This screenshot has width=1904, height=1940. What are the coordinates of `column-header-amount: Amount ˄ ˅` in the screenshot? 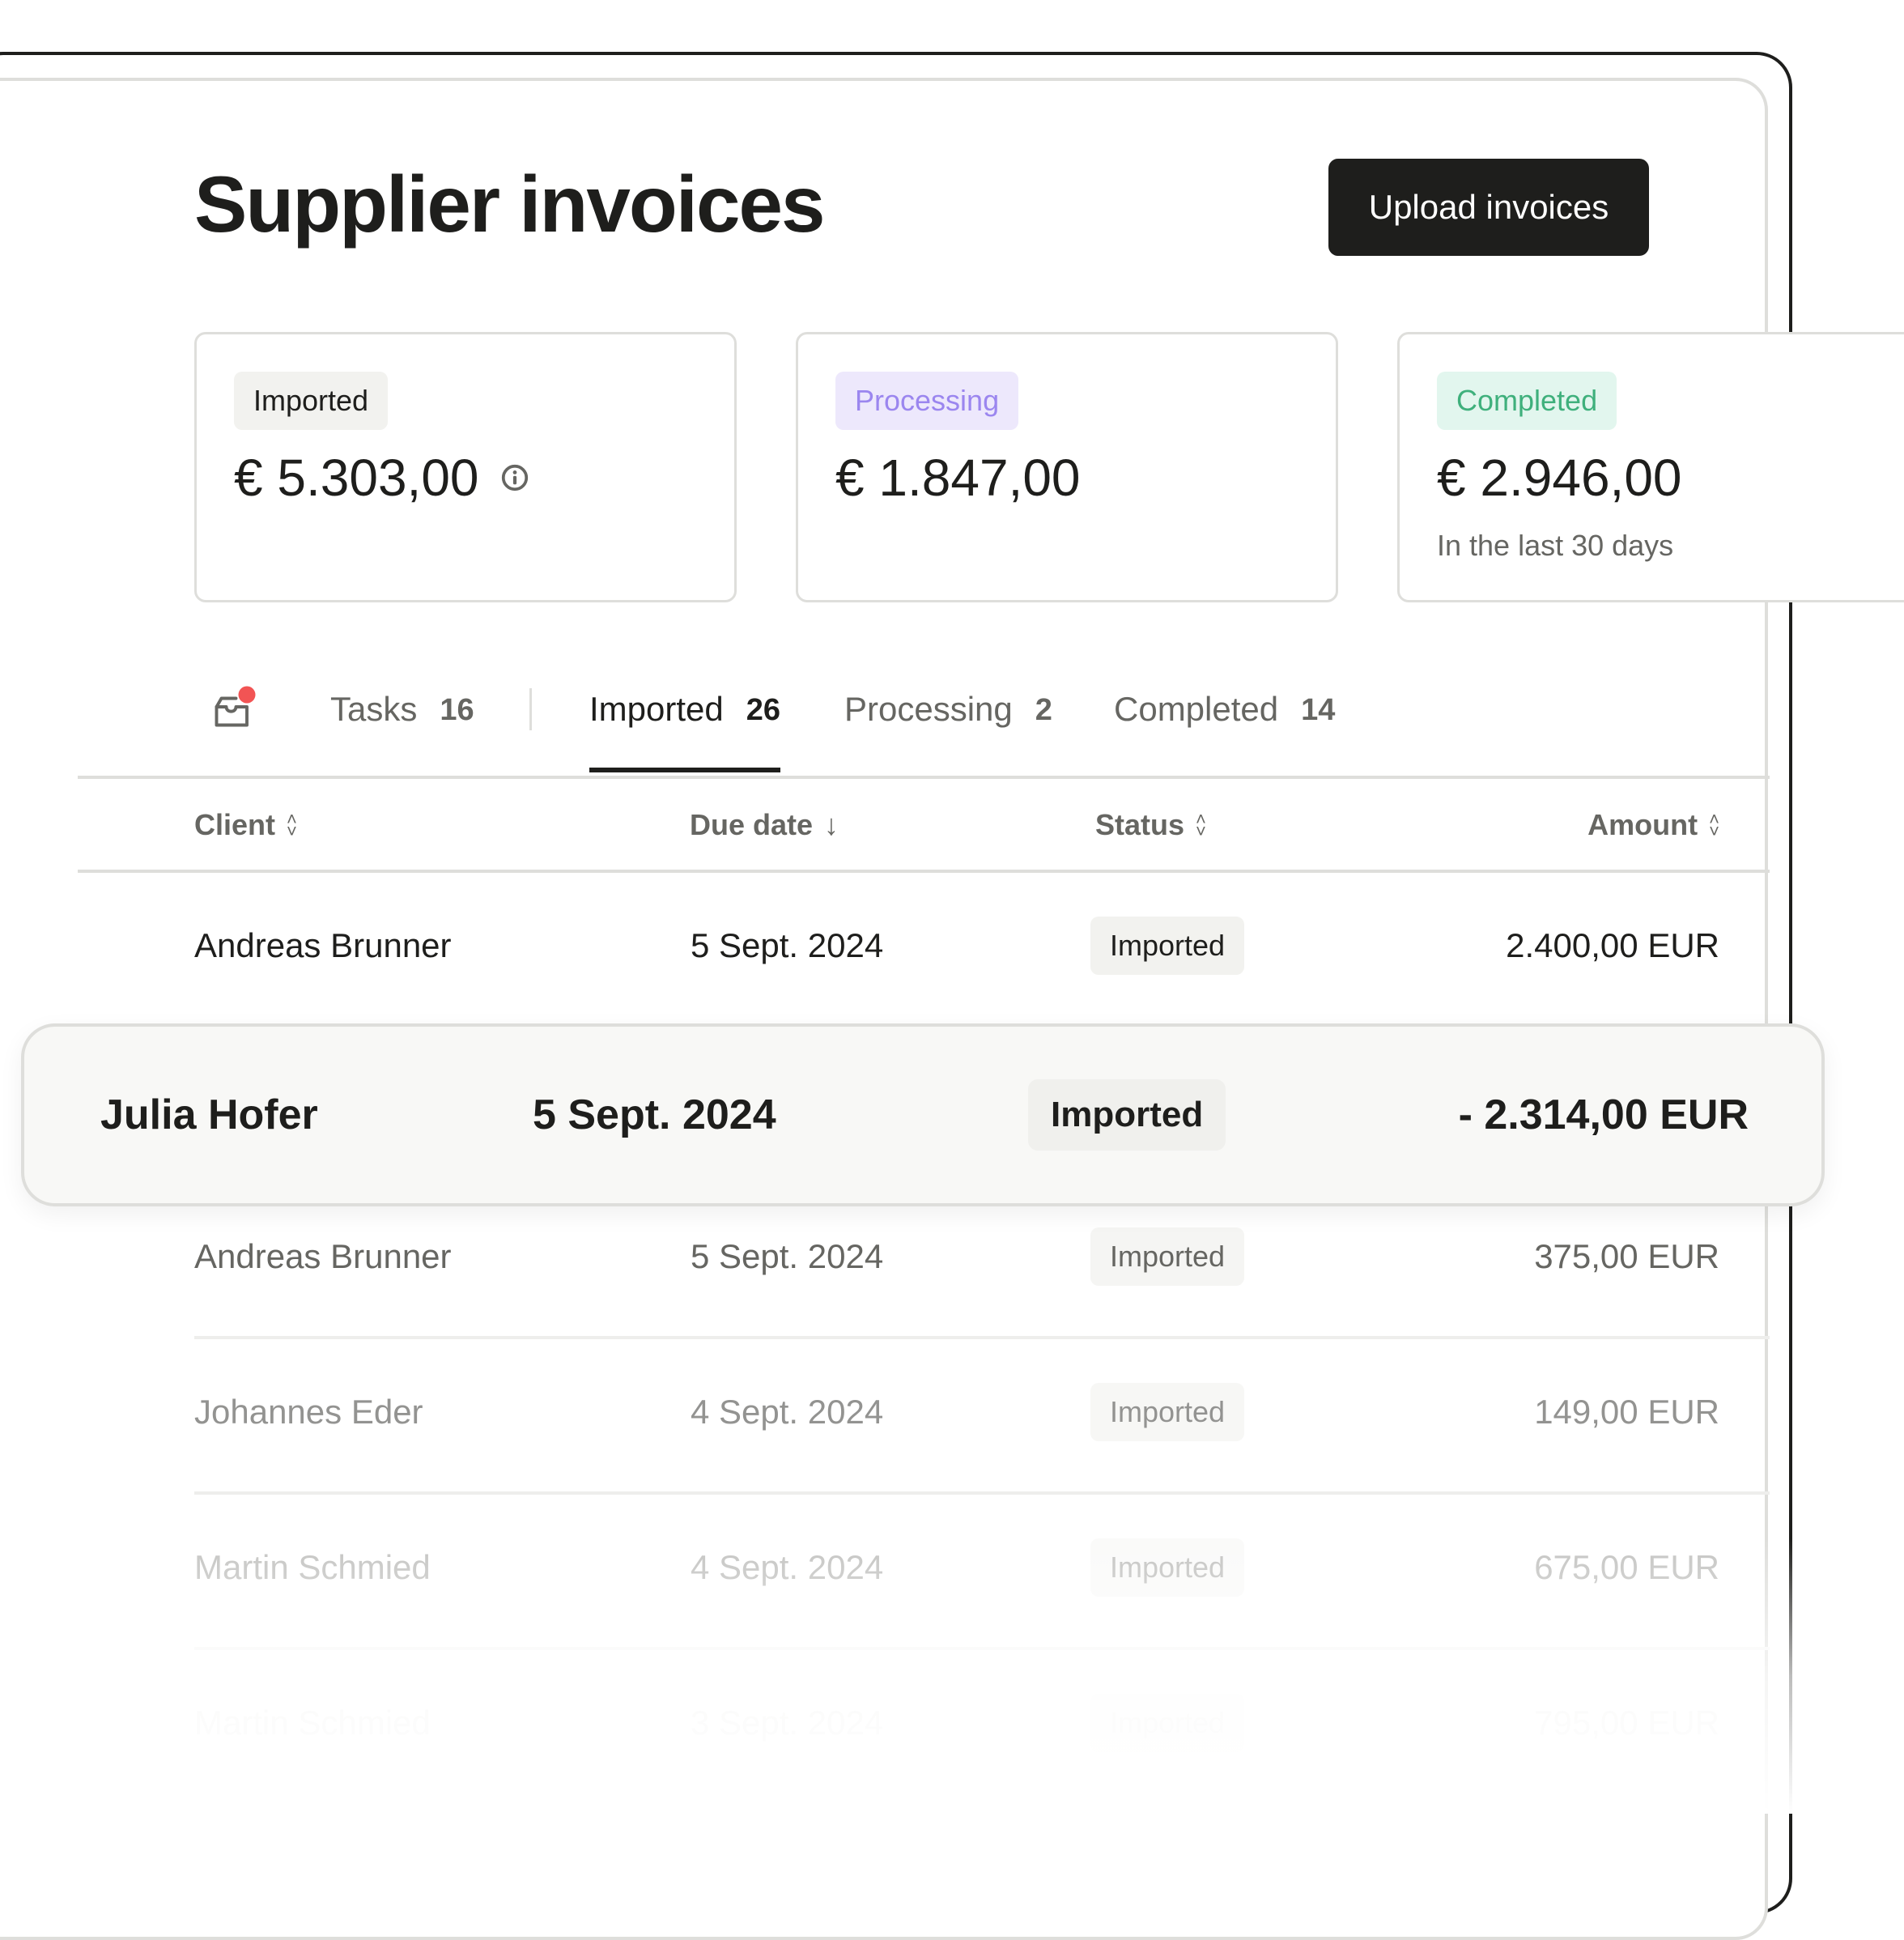 It's located at (1653, 825).